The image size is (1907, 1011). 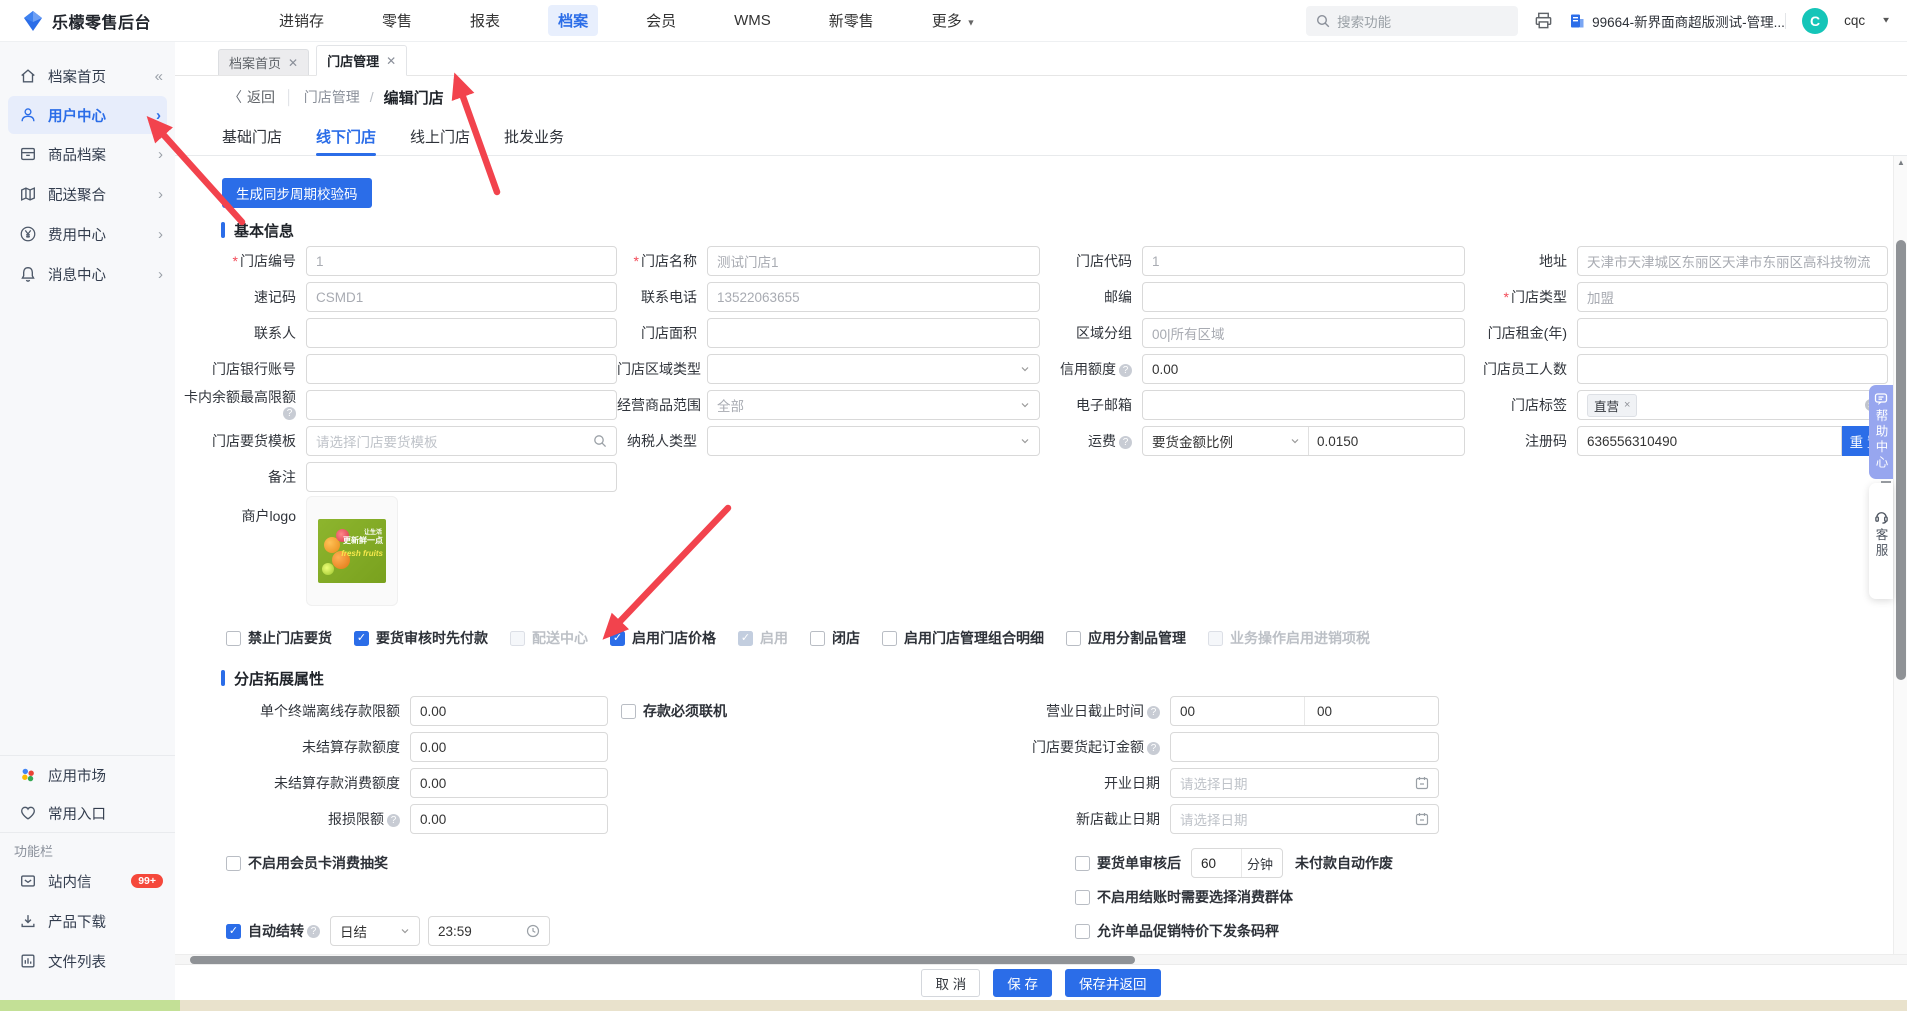 I want to click on save-button: 保 存, so click(x=1023, y=982).